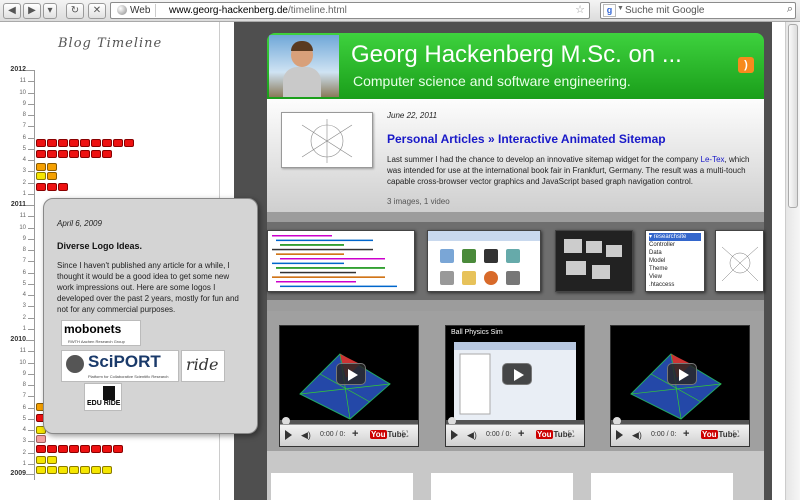 The width and height of the screenshot is (800, 500). I want to click on gallery-image-dark, so click(594, 261).